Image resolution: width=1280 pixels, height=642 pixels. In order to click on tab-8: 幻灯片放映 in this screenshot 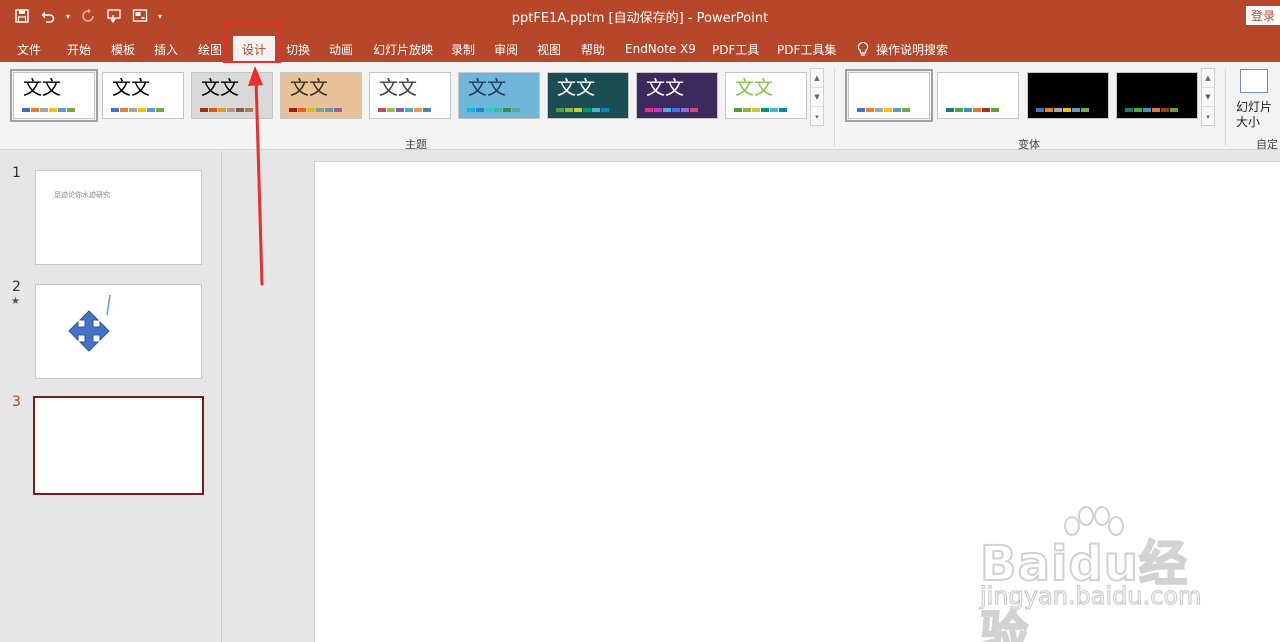, I will do `click(403, 49)`.